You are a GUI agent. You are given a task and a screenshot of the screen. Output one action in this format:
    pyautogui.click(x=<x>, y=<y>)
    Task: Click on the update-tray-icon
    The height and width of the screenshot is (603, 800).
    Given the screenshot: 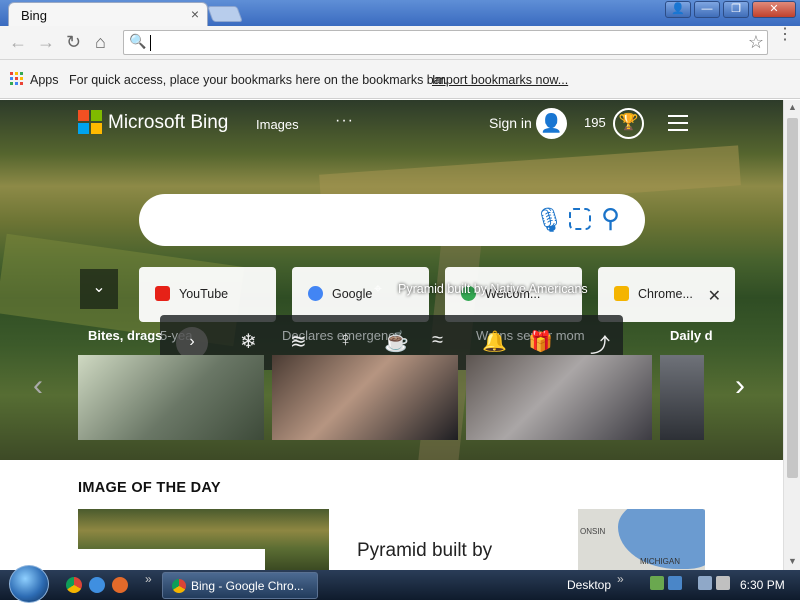 What is the action you would take?
    pyautogui.click(x=675, y=583)
    